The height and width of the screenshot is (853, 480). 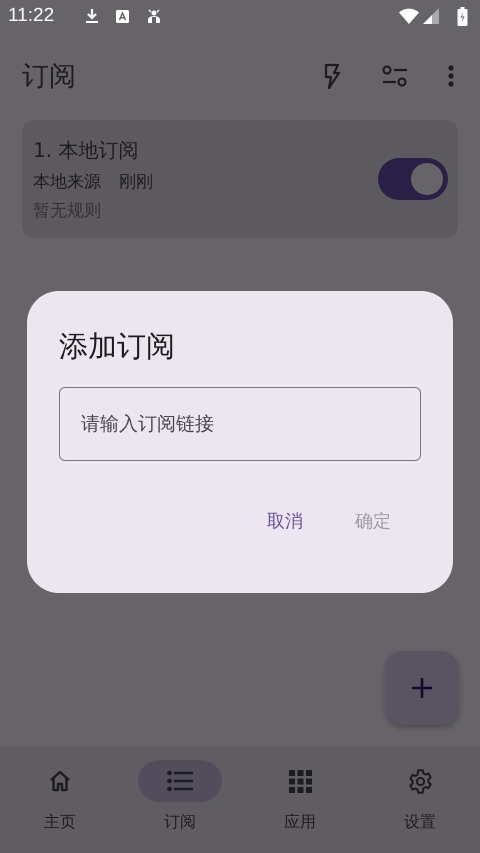 What do you see at coordinates (451, 76) in the screenshot?
I see `more-icon` at bounding box center [451, 76].